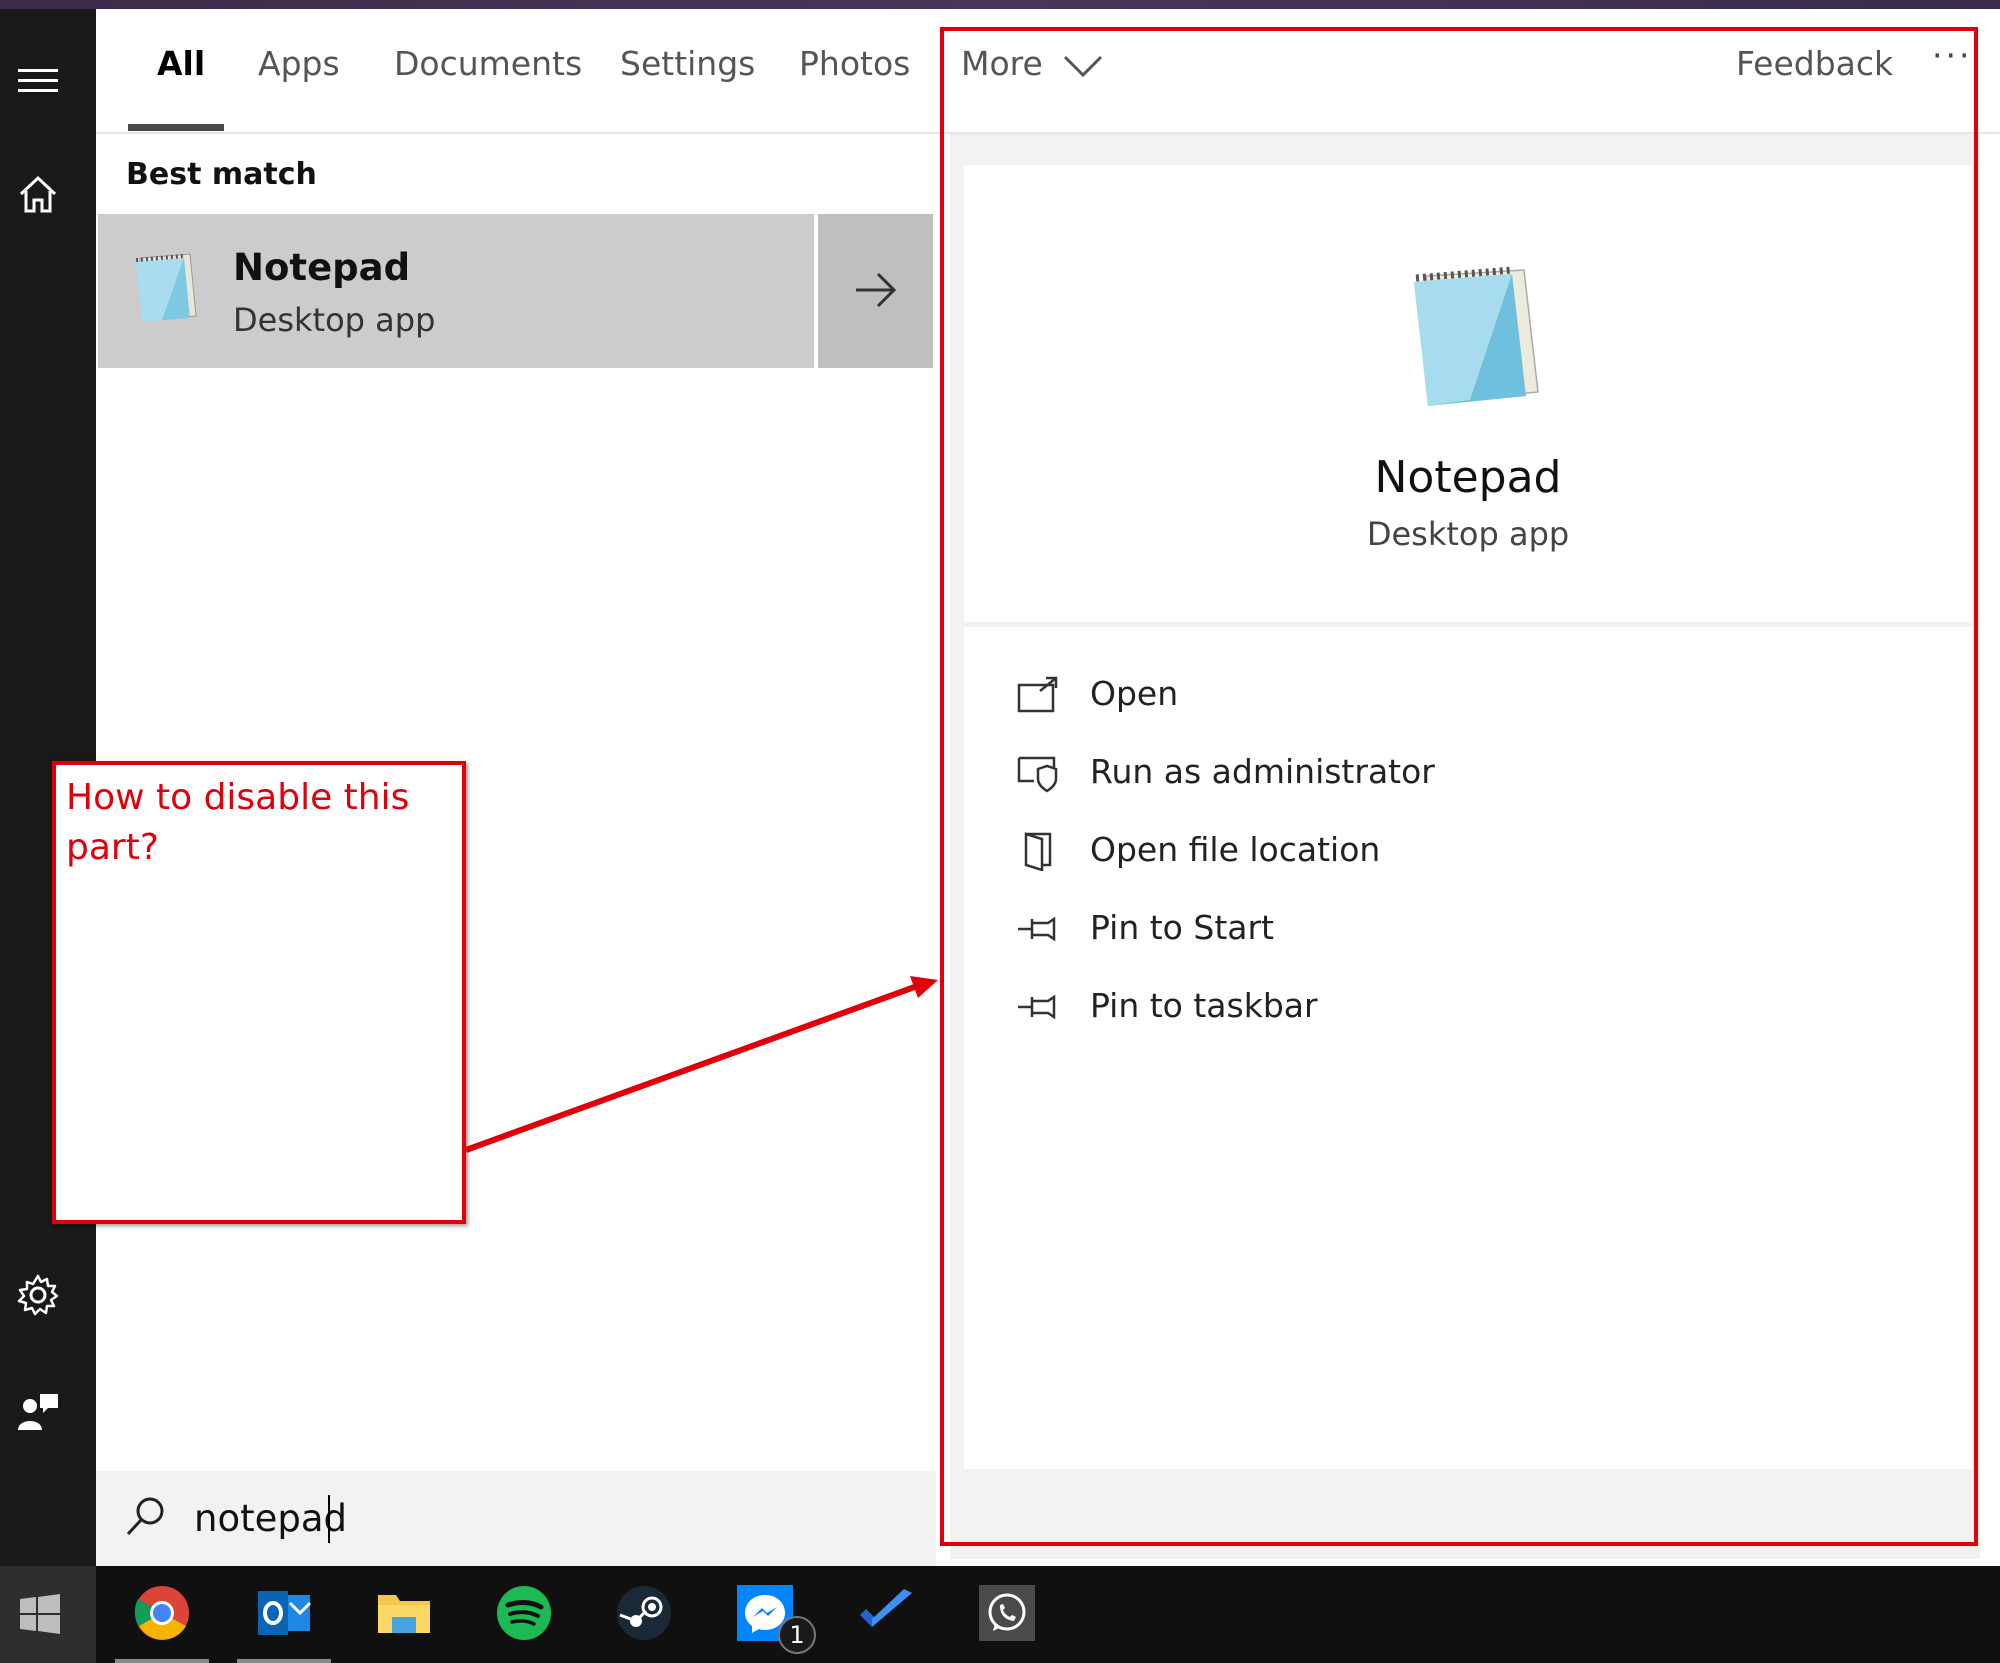 The image size is (2000, 1663). I want to click on arrow-right-icon, so click(876, 290).